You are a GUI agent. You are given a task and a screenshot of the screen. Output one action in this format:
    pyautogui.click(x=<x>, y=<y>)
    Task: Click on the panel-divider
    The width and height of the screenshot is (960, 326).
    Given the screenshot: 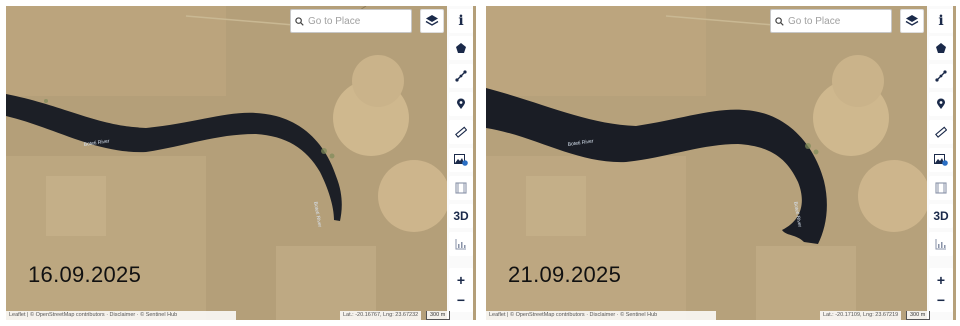 What is the action you would take?
    pyautogui.click(x=481, y=163)
    